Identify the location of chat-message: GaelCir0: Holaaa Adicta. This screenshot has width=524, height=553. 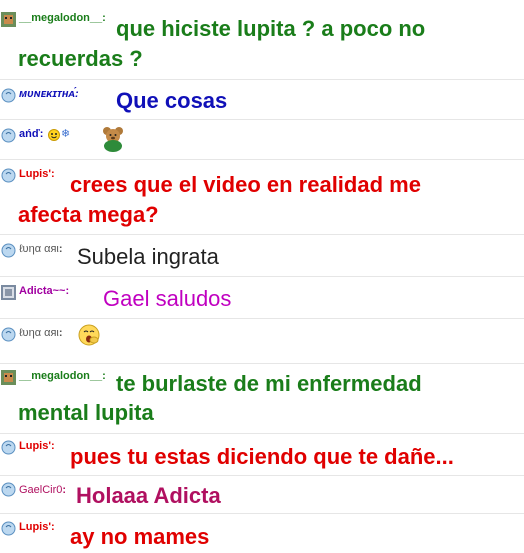
(262, 495).